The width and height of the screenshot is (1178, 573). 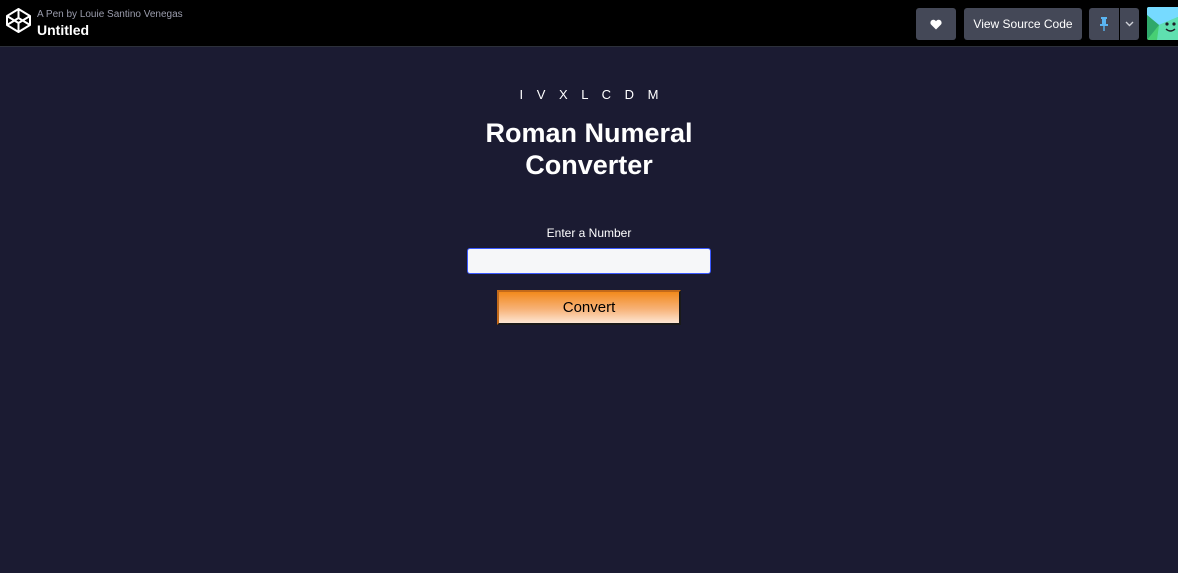 I want to click on roman-letters: I V X L C D M, so click(x=591, y=94).